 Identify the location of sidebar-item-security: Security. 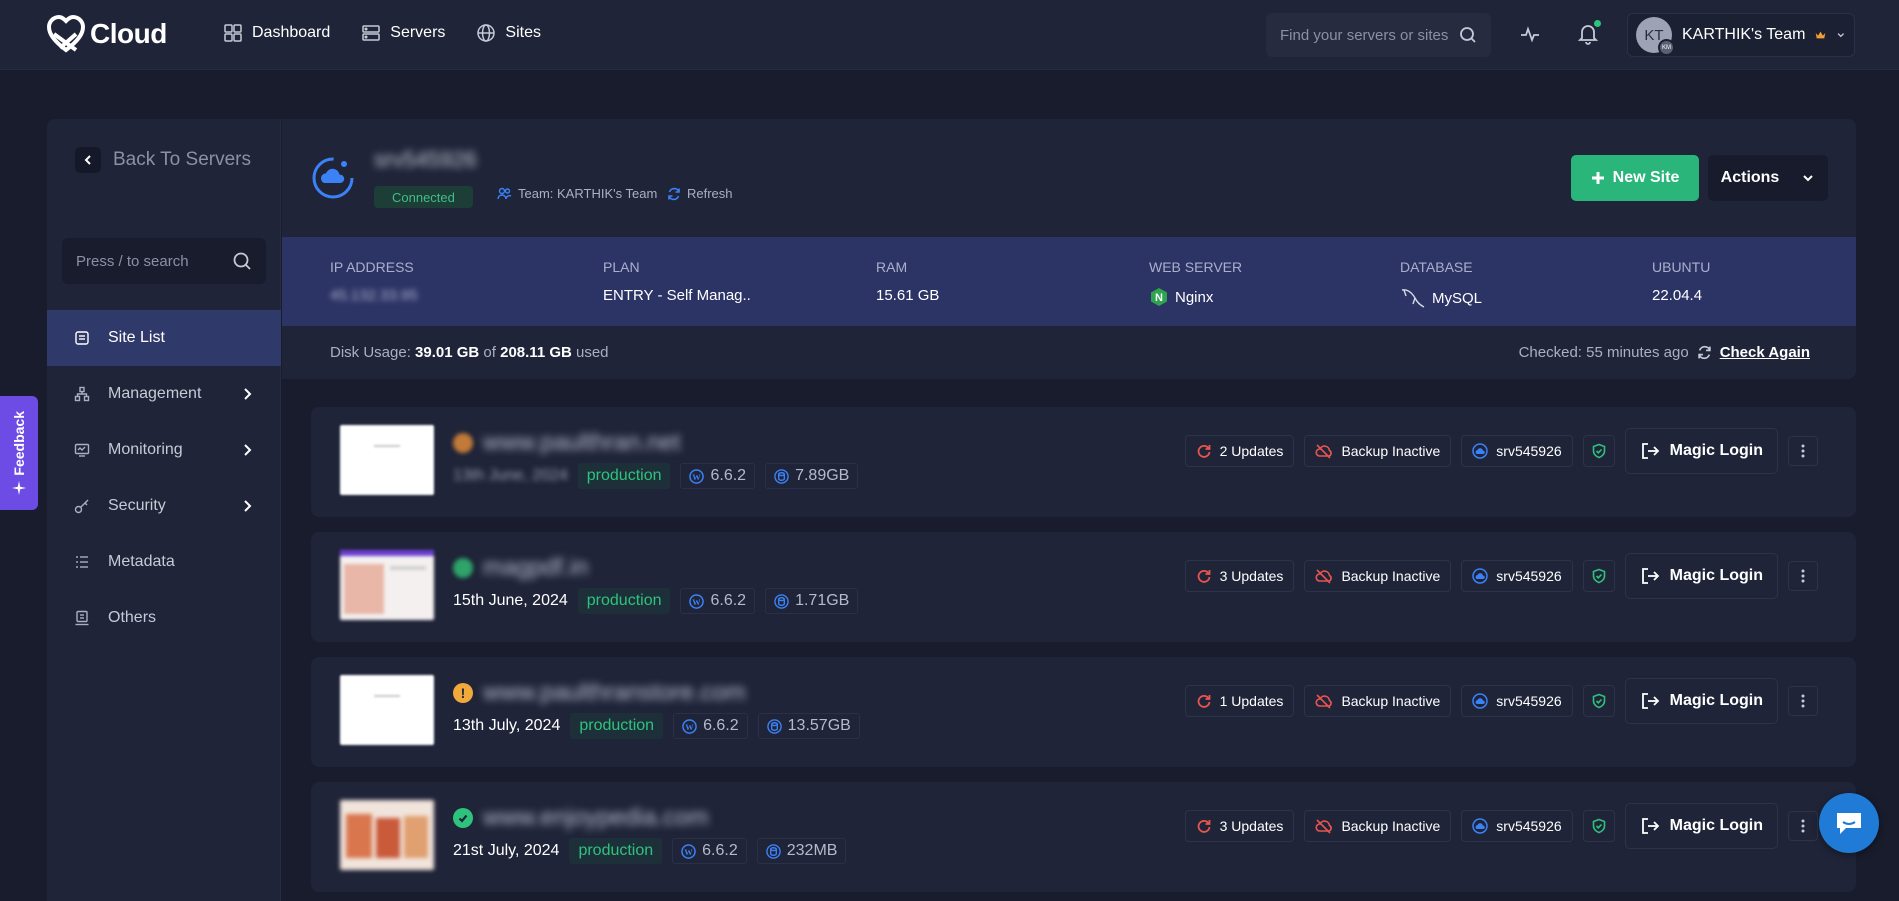
(164, 506).